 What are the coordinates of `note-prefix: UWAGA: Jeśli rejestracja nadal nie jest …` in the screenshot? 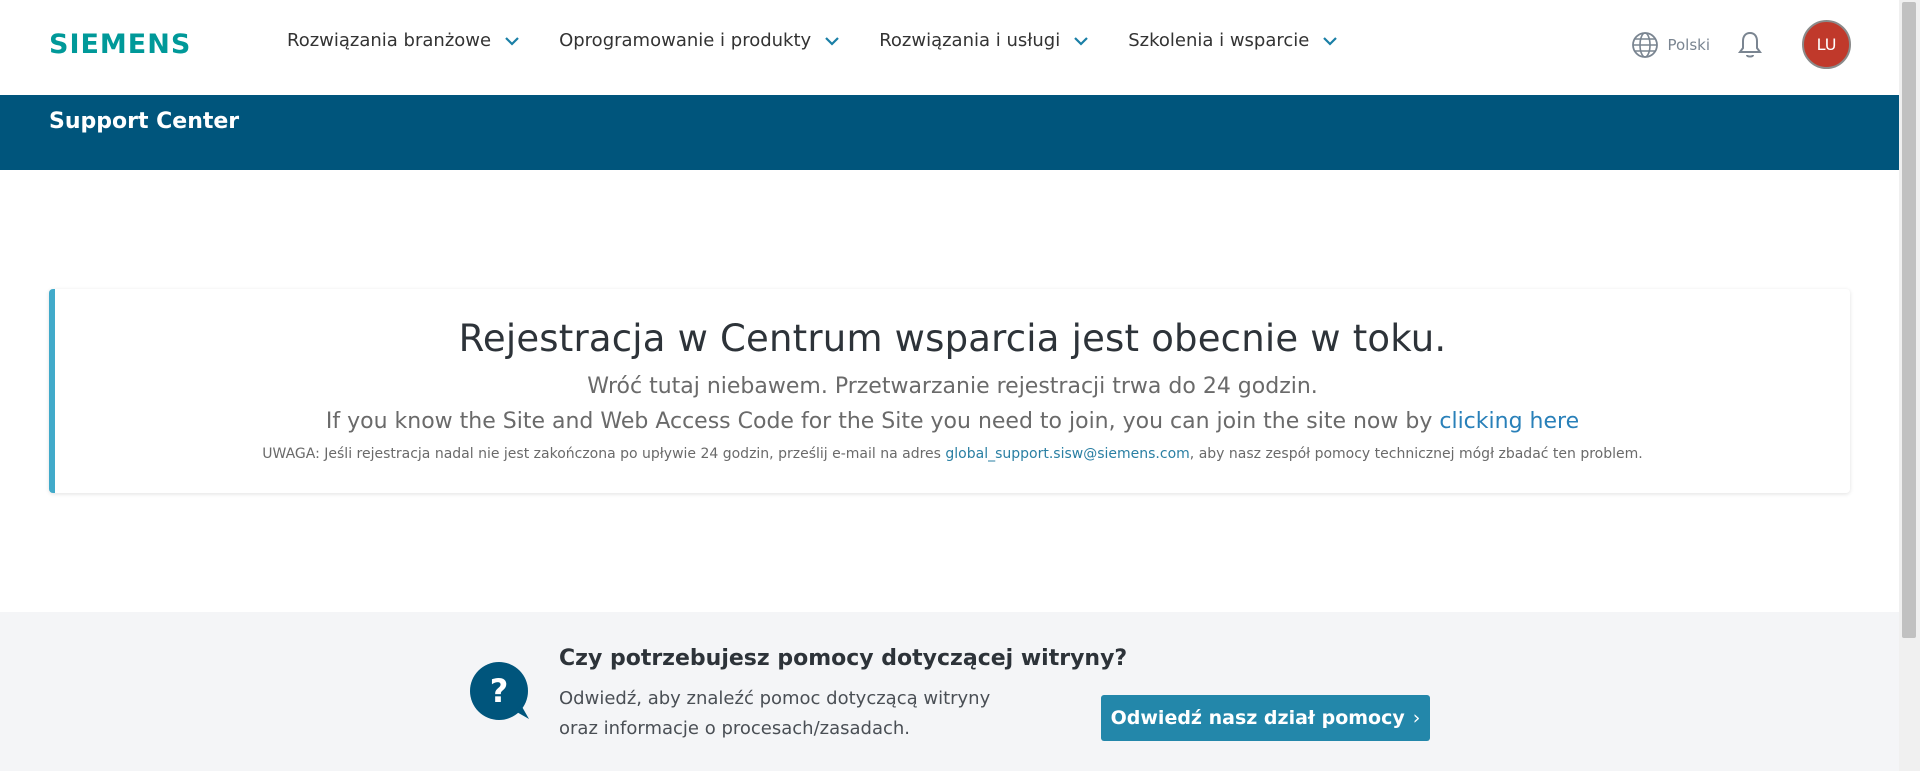 It's located at (604, 454).